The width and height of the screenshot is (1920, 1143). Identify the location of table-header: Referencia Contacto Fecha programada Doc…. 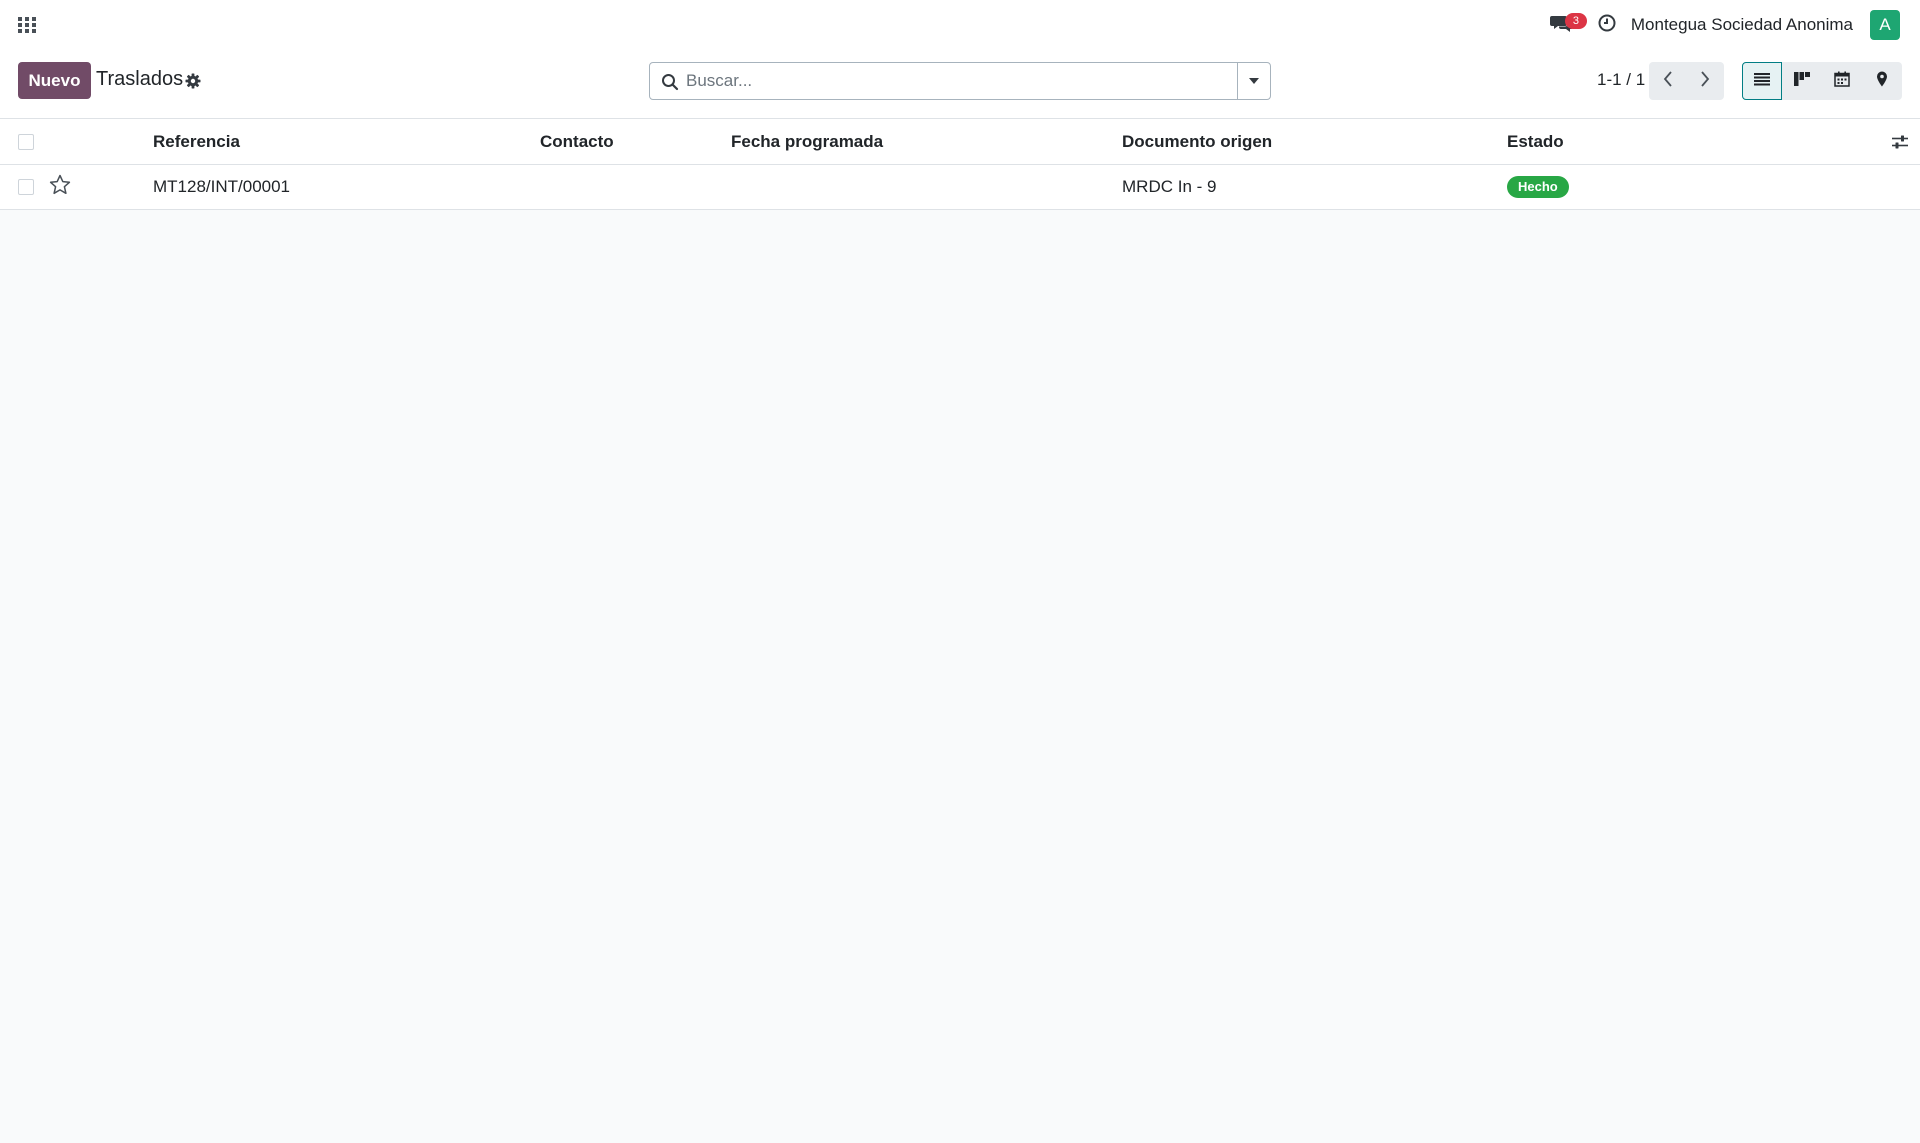
(960, 142).